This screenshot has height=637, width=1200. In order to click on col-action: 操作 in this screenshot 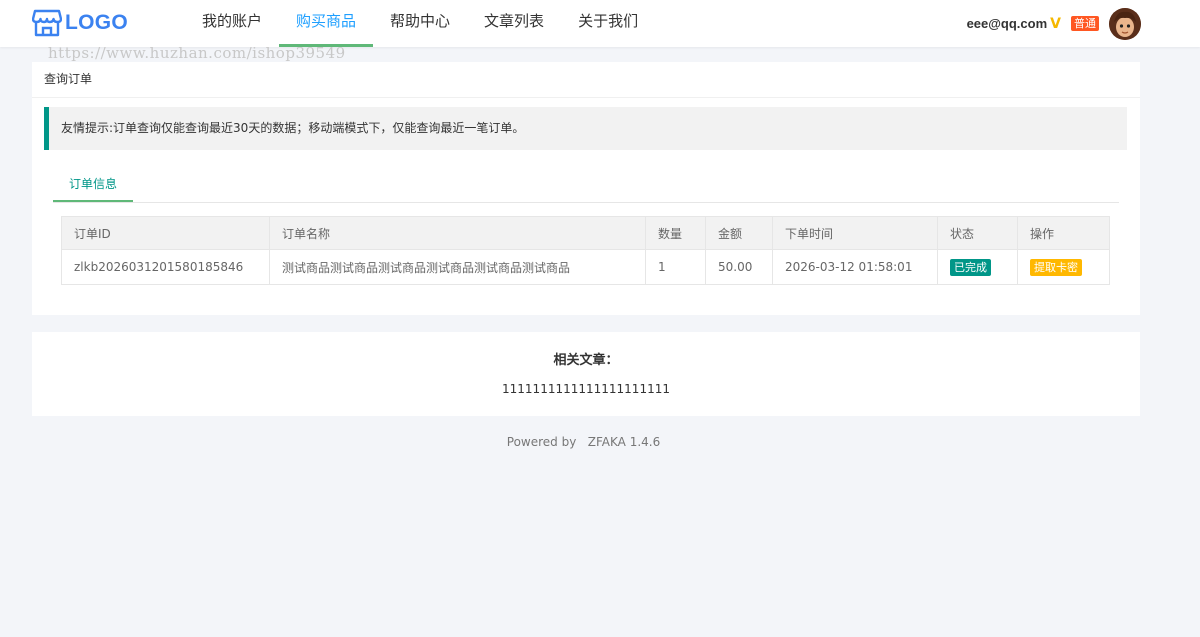, I will do `click(1063, 233)`.